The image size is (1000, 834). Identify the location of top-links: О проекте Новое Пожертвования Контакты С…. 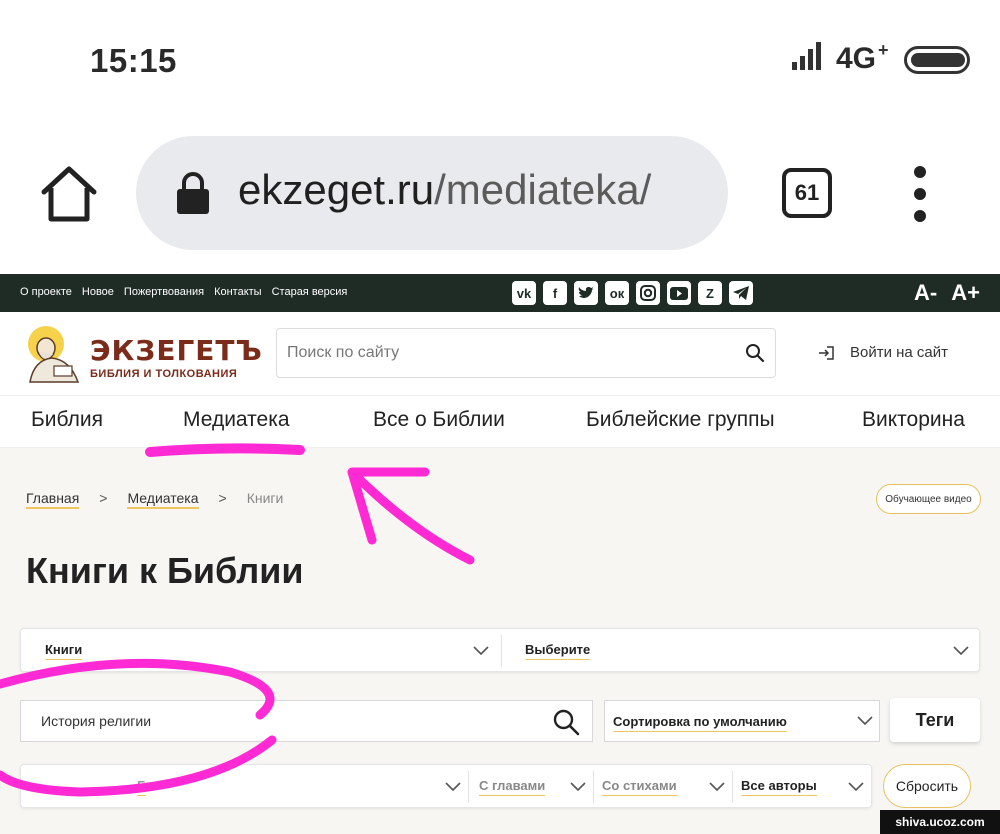
(183, 292).